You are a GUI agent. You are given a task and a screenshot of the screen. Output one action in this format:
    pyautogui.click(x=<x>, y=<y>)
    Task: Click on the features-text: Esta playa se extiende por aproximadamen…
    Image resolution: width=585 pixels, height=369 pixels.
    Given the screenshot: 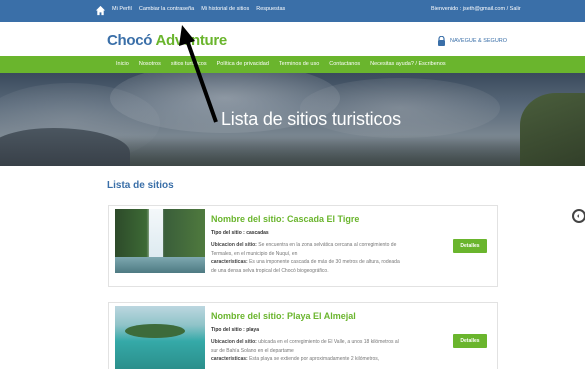 What is the action you would take?
    pyautogui.click(x=314, y=359)
    